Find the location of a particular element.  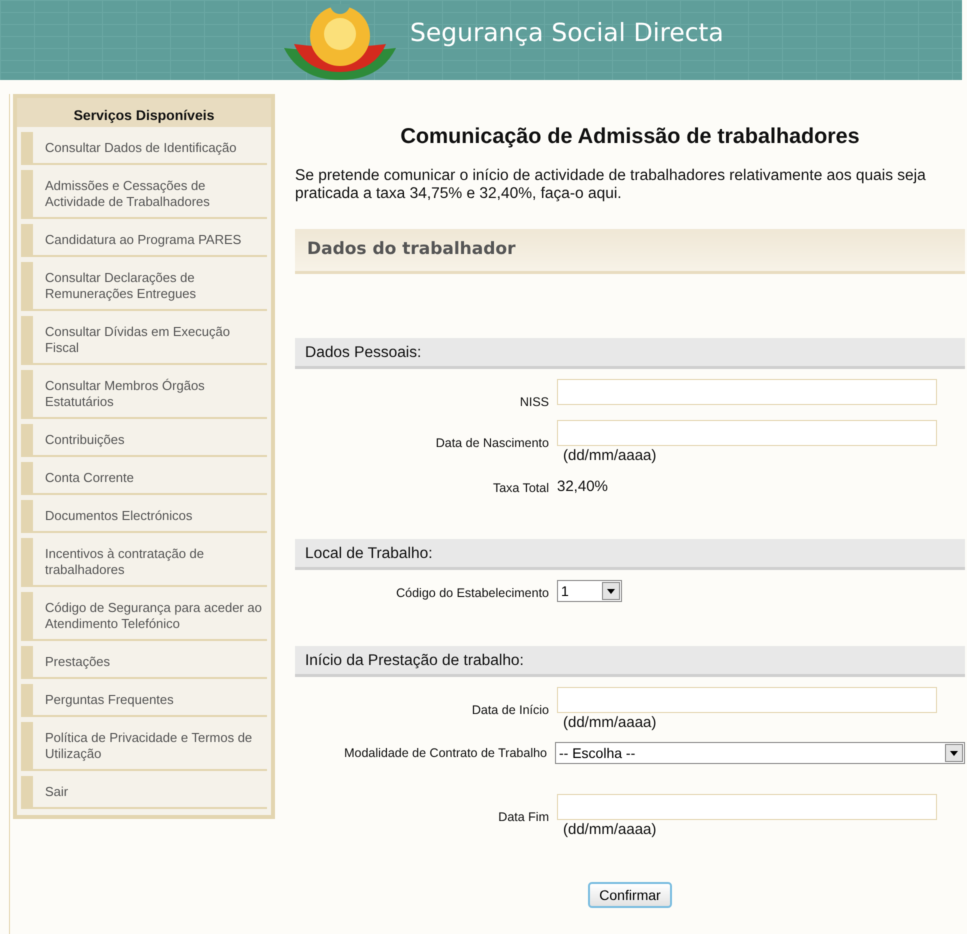

section-heading: Local de Trabalho: is located at coordinates (630, 554).